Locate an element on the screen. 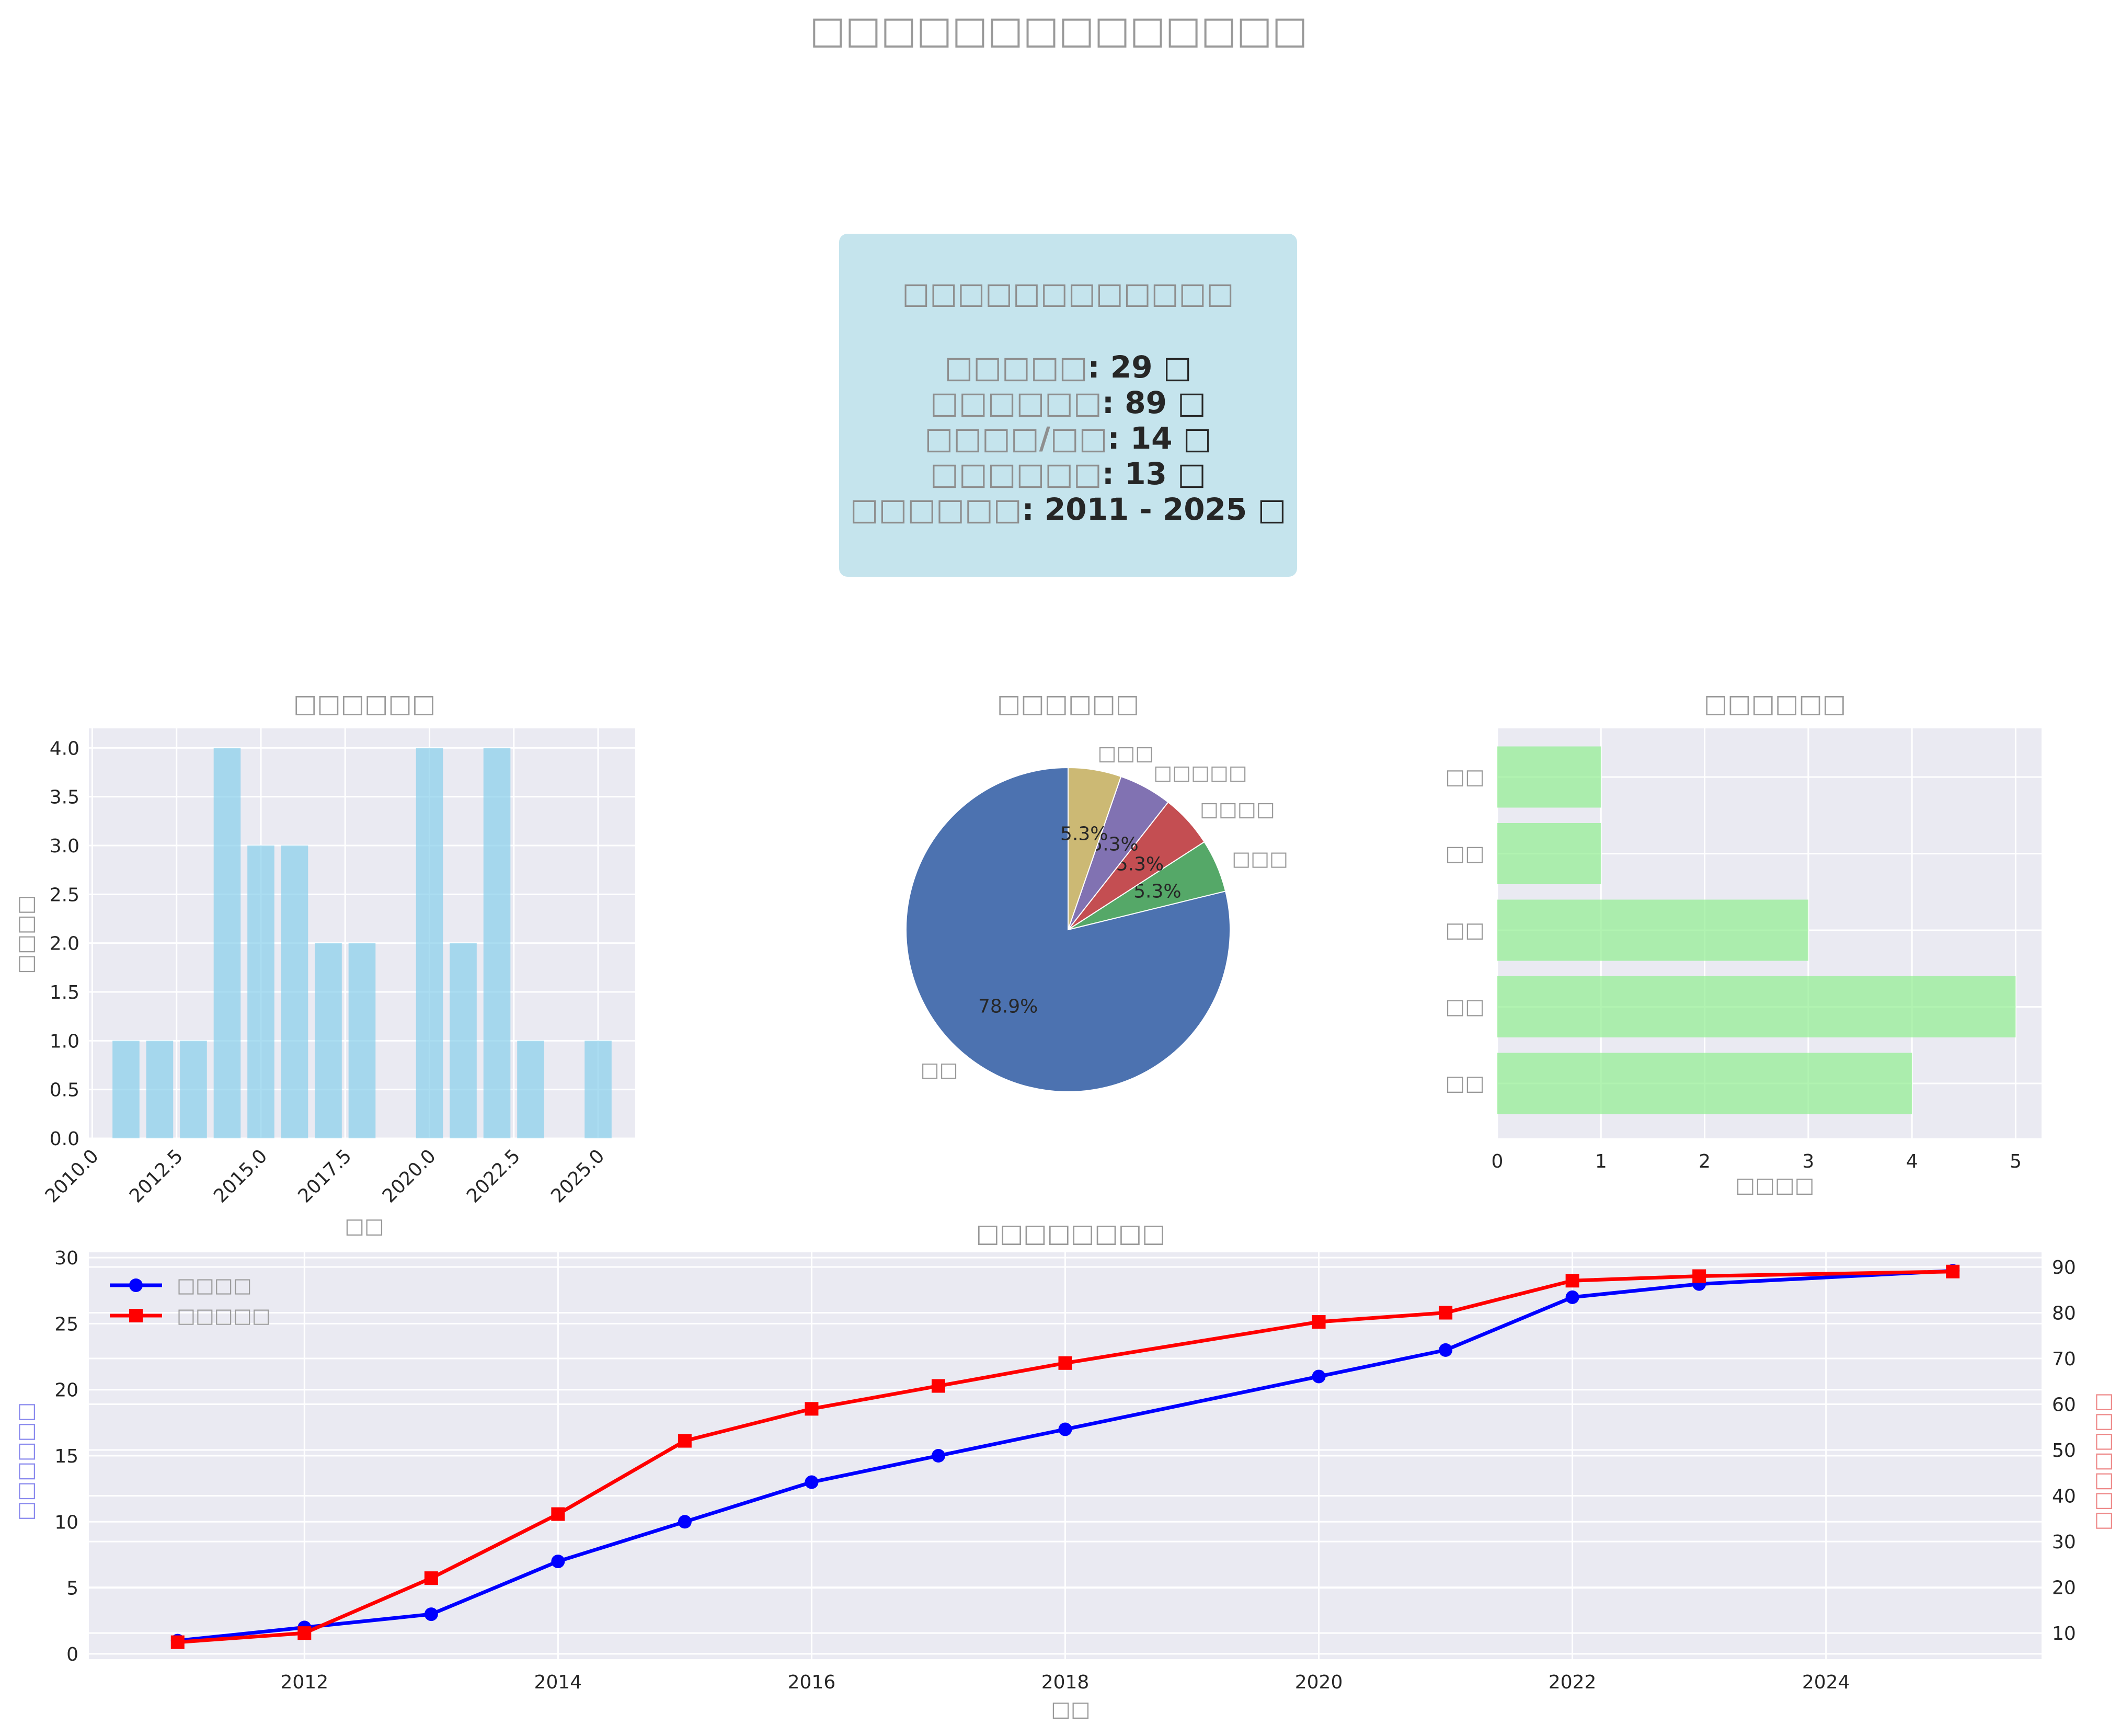 This screenshot has height=1736, width=2121. x-tick-label: 2012 is located at coordinates (304, 1683).